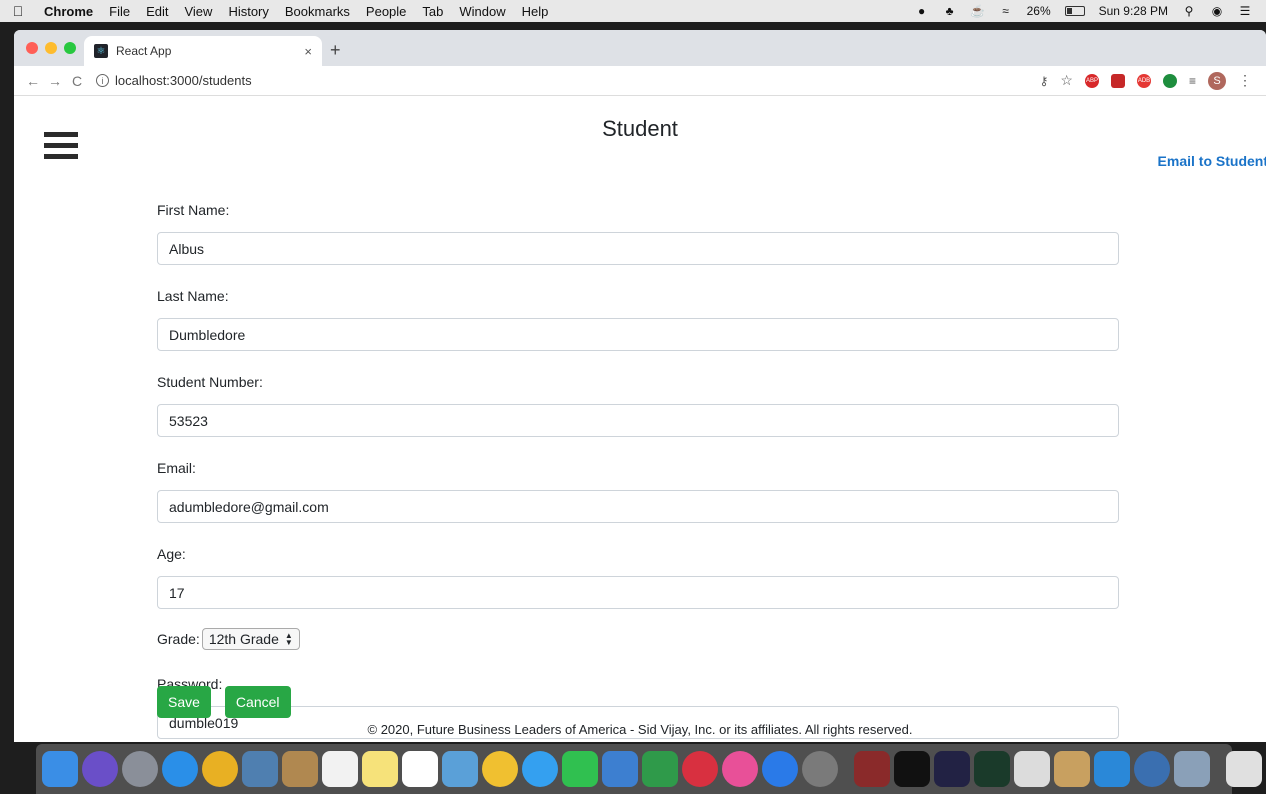  Describe the element at coordinates (820, 769) in the screenshot. I see `system-preferences-icon` at that location.